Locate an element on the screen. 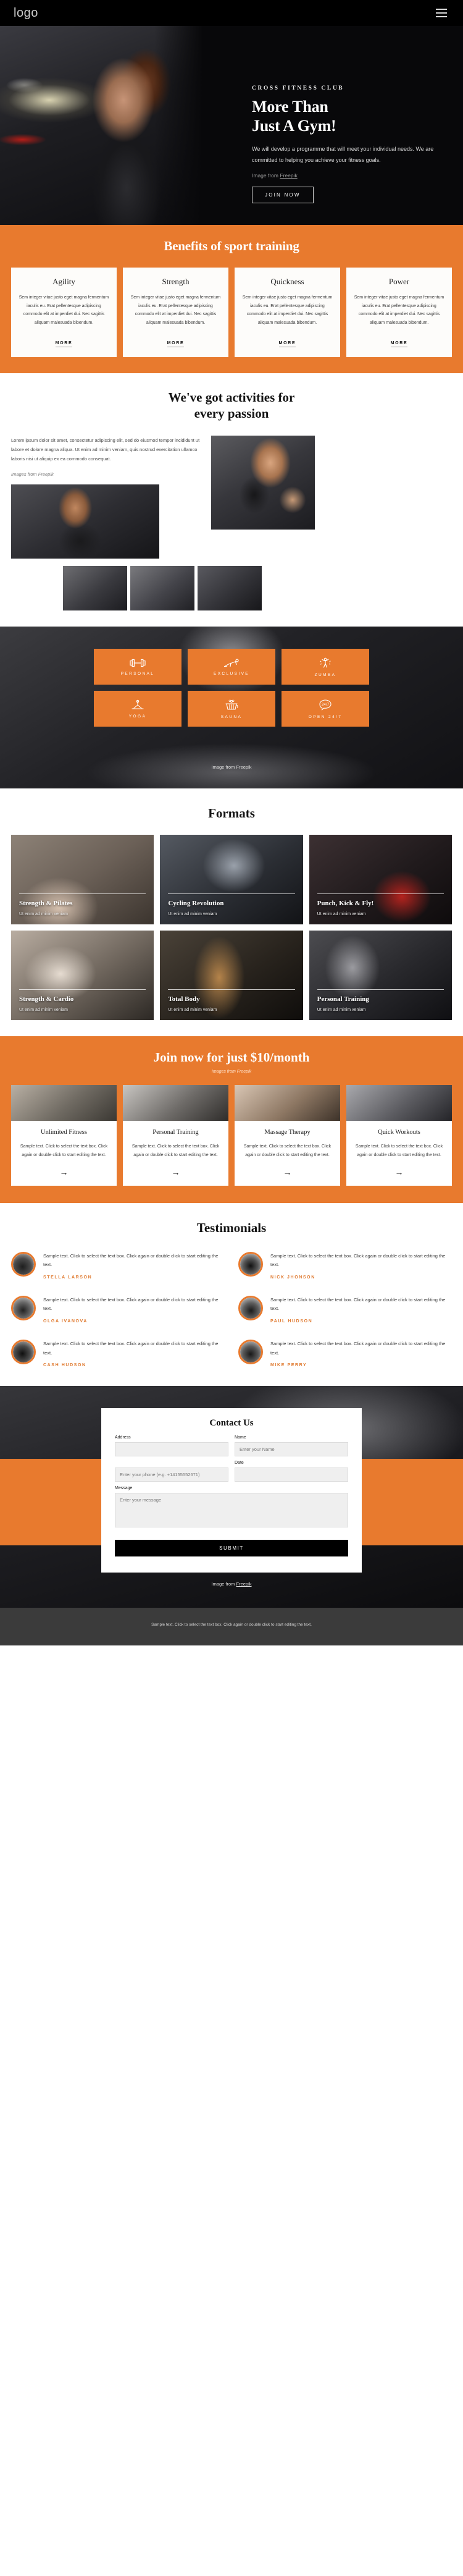  services-image-credit: Image from Freepik is located at coordinates (231, 767).